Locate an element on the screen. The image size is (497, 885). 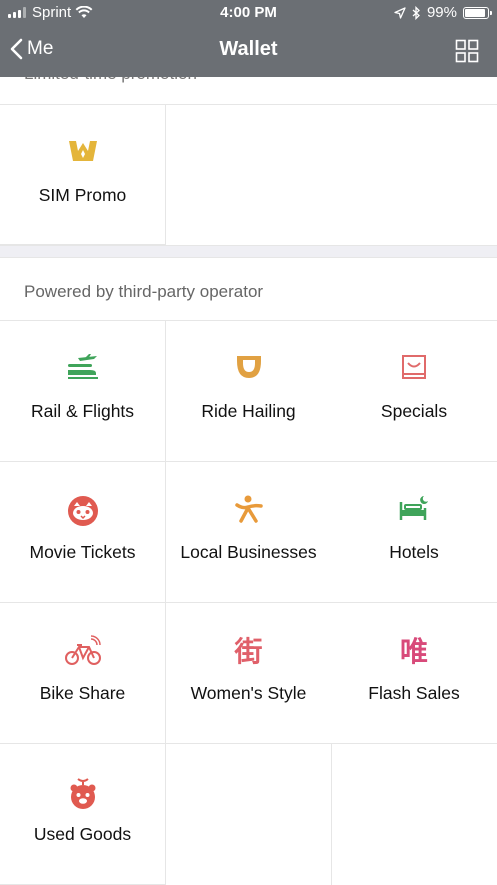
grid-view-icon is located at coordinates (467, 51).